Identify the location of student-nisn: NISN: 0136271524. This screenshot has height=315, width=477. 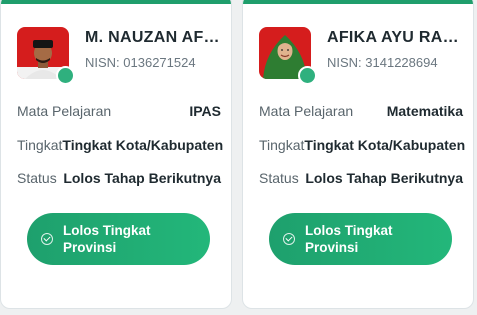
(140, 62).